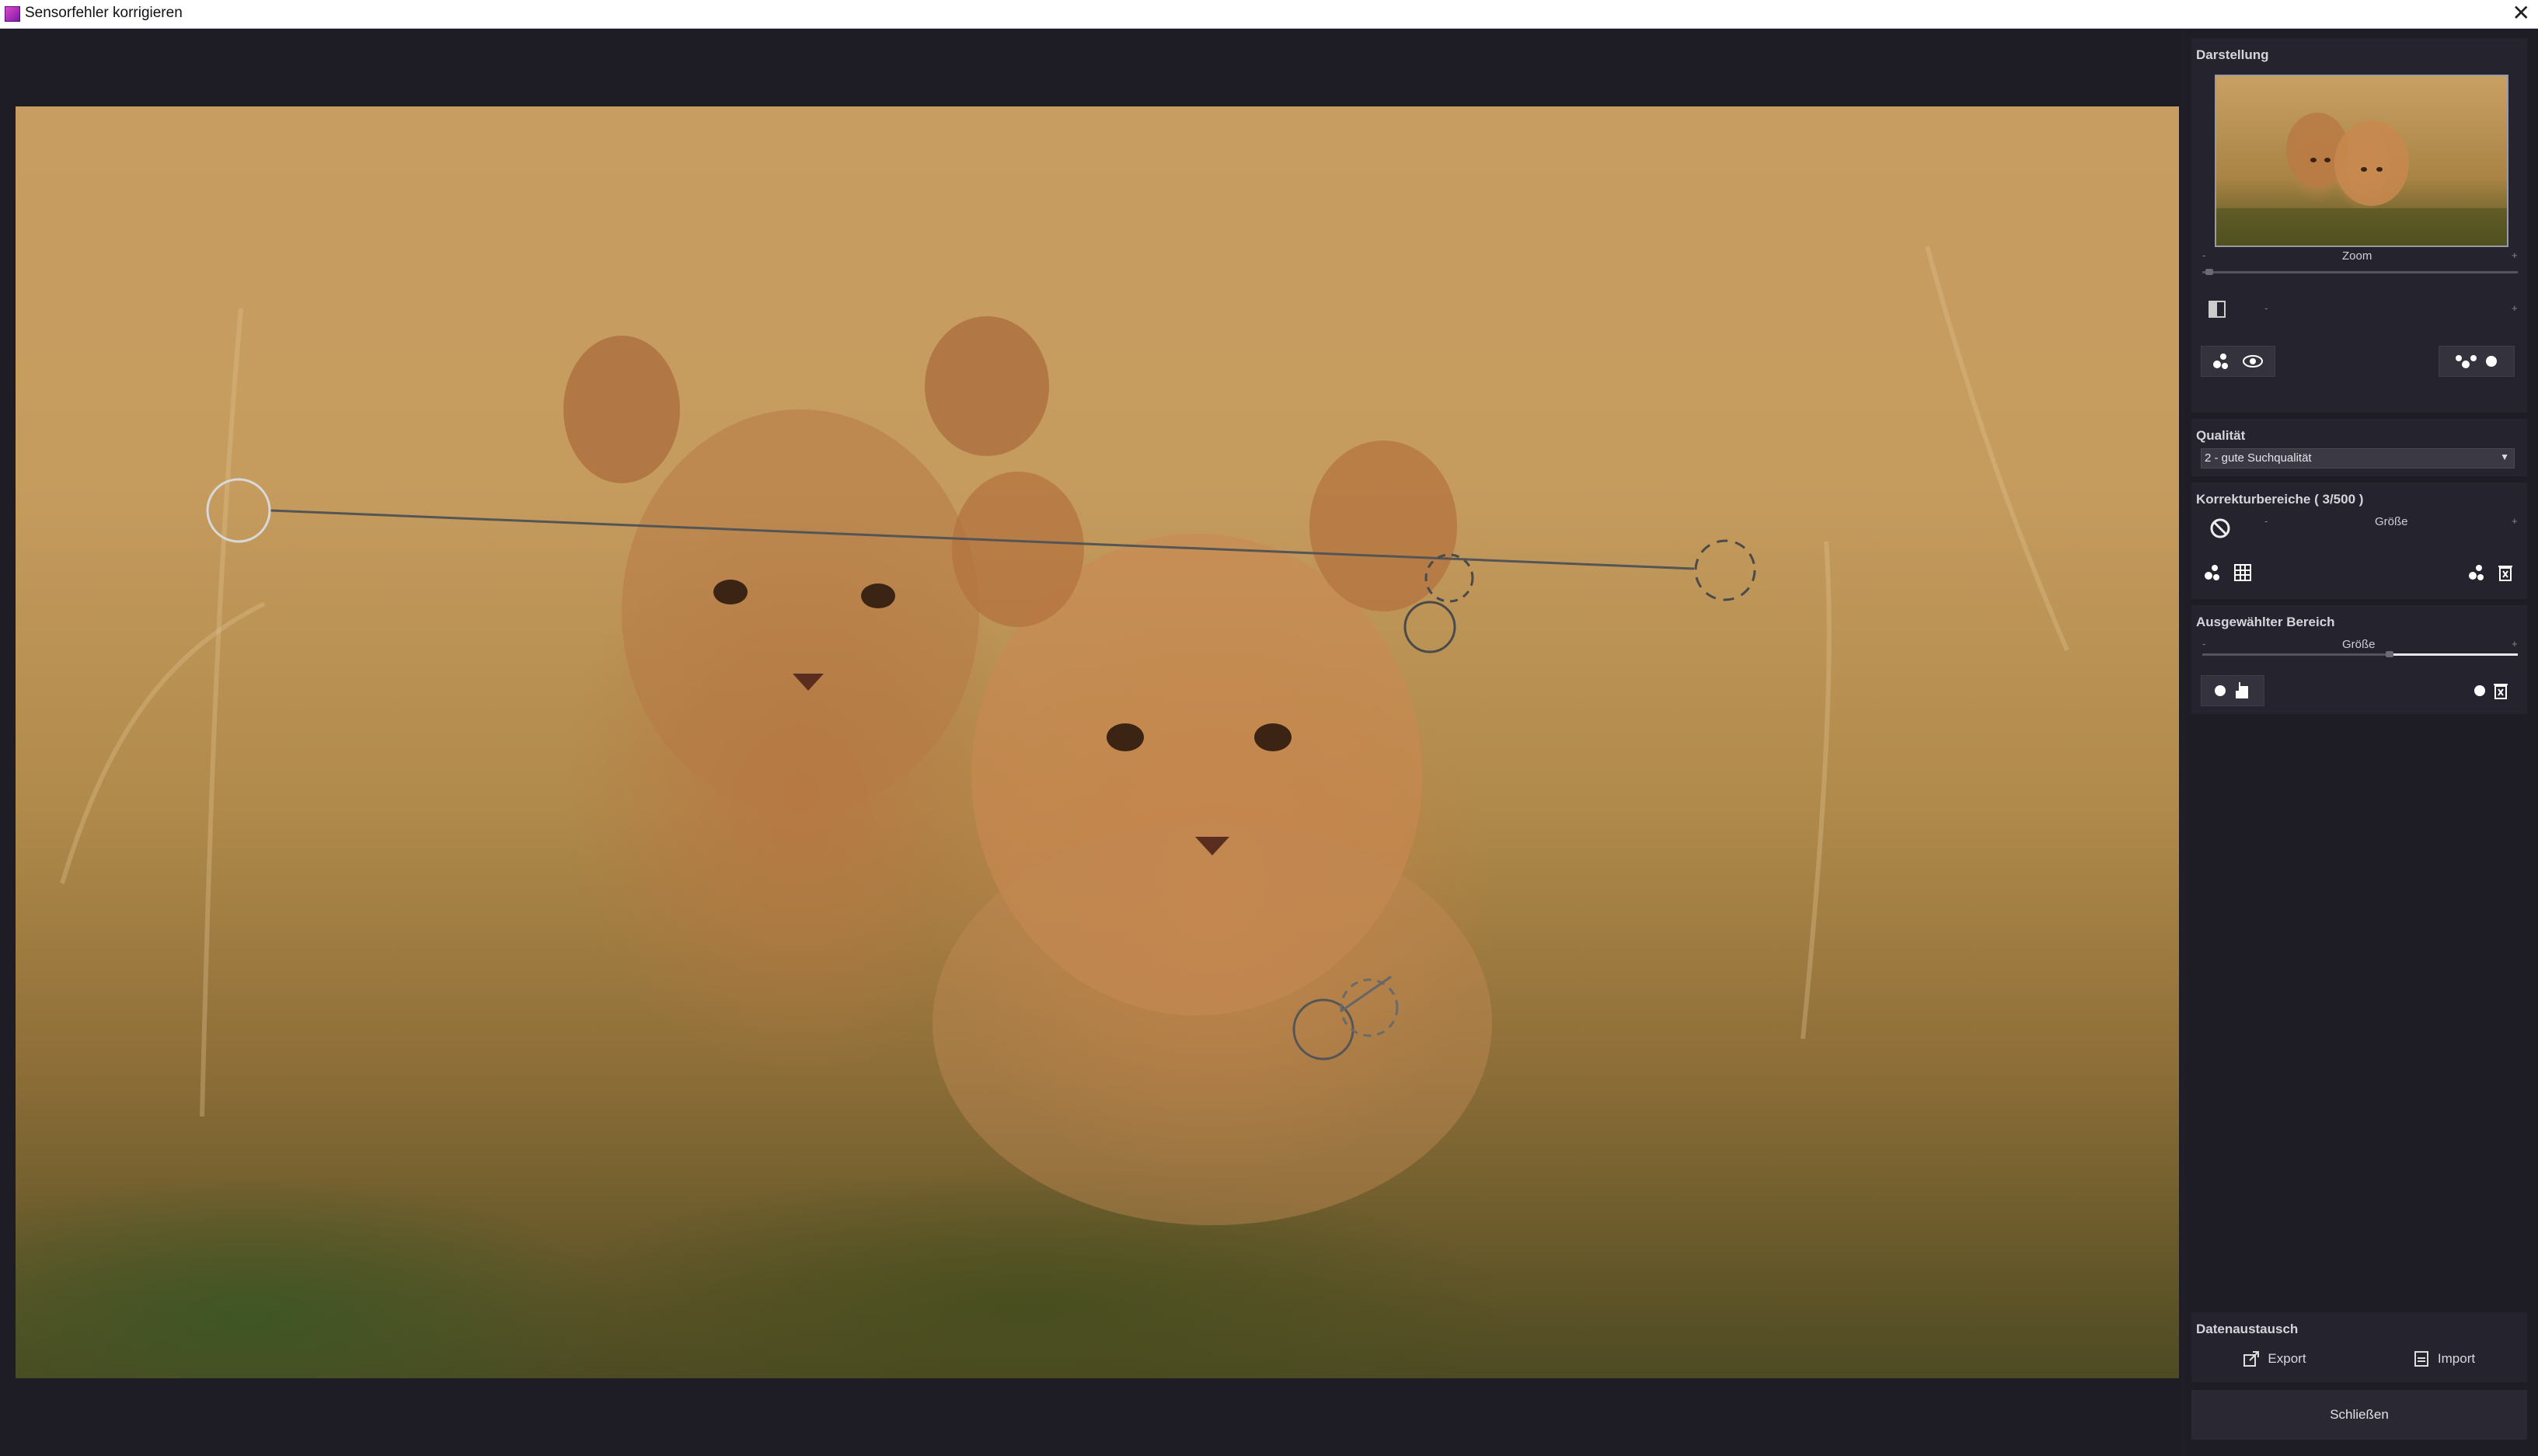 The image size is (2538, 1456). I want to click on disable-icon, so click(2220, 528).